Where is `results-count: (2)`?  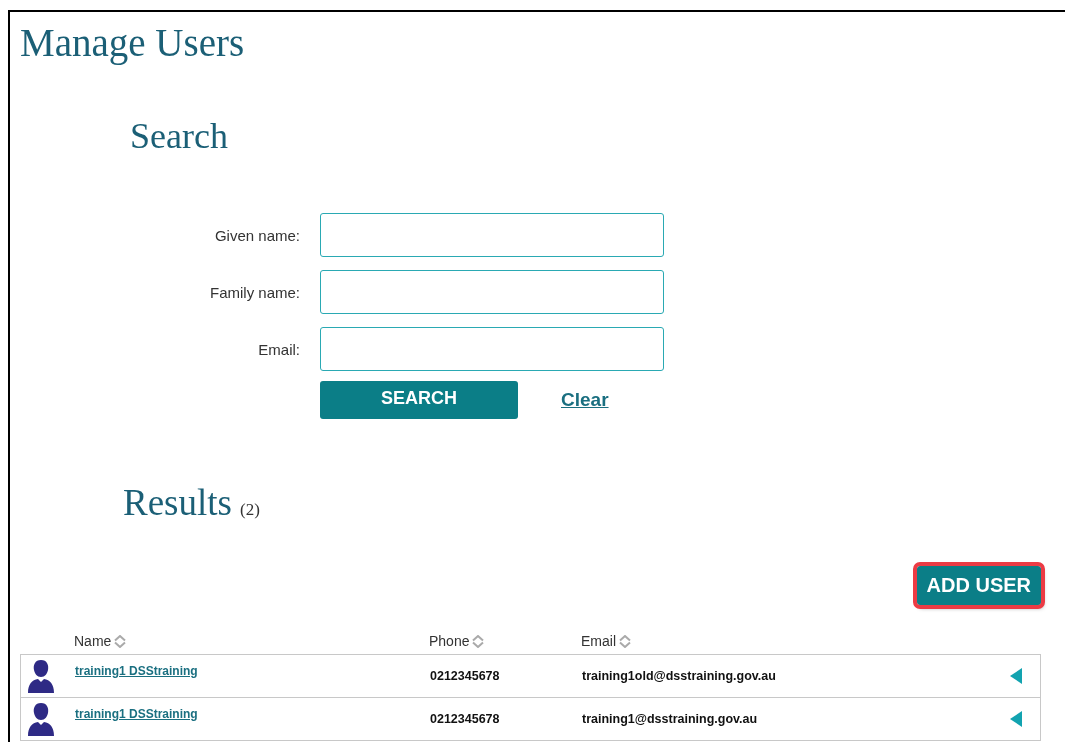
results-count: (2) is located at coordinates (249, 510).